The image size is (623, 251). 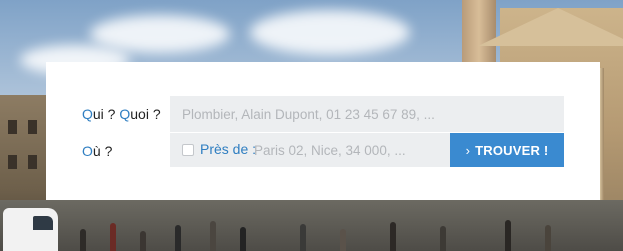 I want to click on where-field: Près de :, so click(x=310, y=150).